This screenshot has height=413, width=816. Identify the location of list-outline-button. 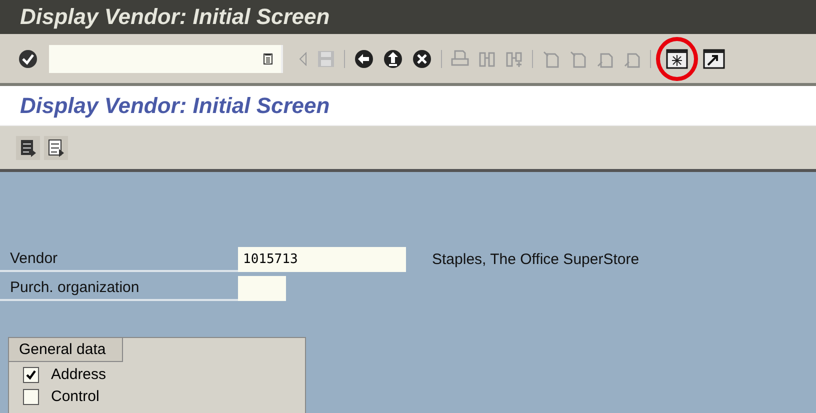
(56, 148).